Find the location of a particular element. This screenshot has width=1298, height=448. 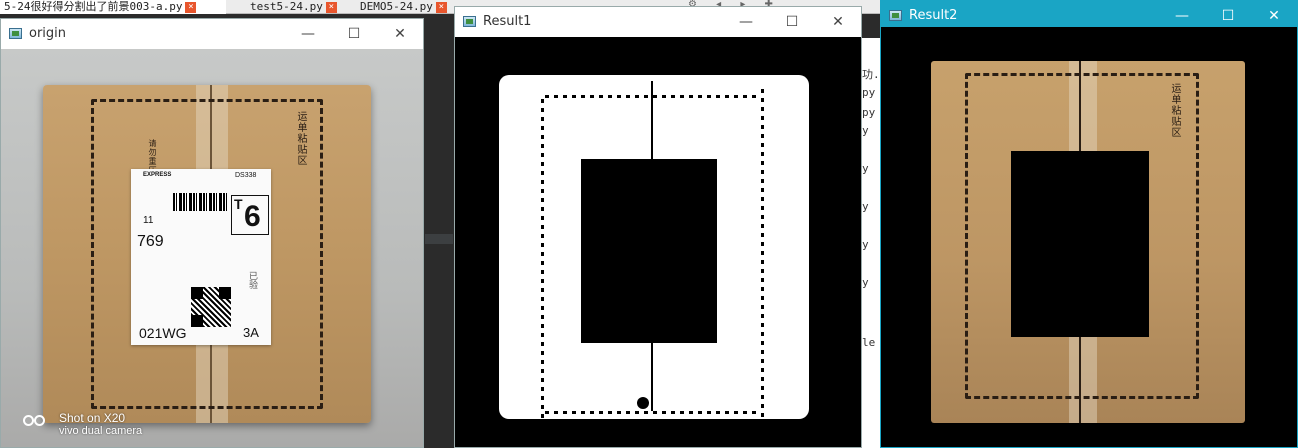

label-big-letter: T is located at coordinates (238, 204).